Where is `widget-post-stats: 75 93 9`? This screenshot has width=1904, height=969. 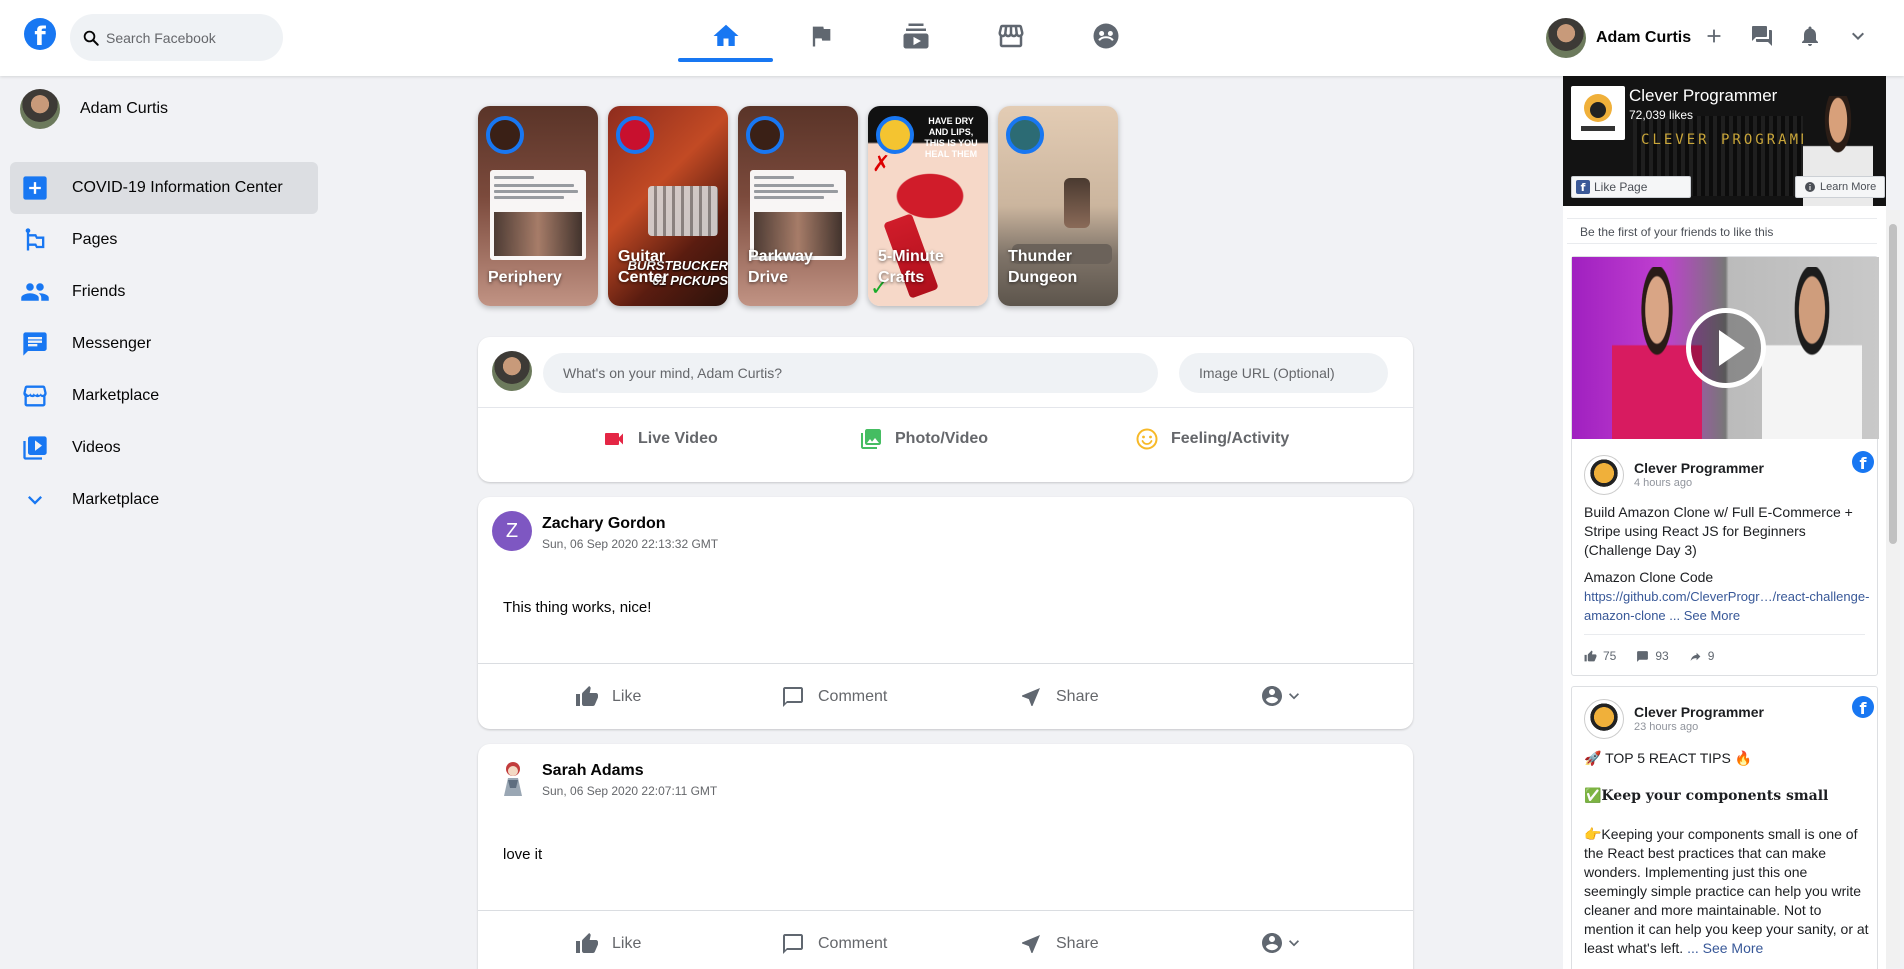 widget-post-stats: 75 93 9 is located at coordinates (1659, 656).